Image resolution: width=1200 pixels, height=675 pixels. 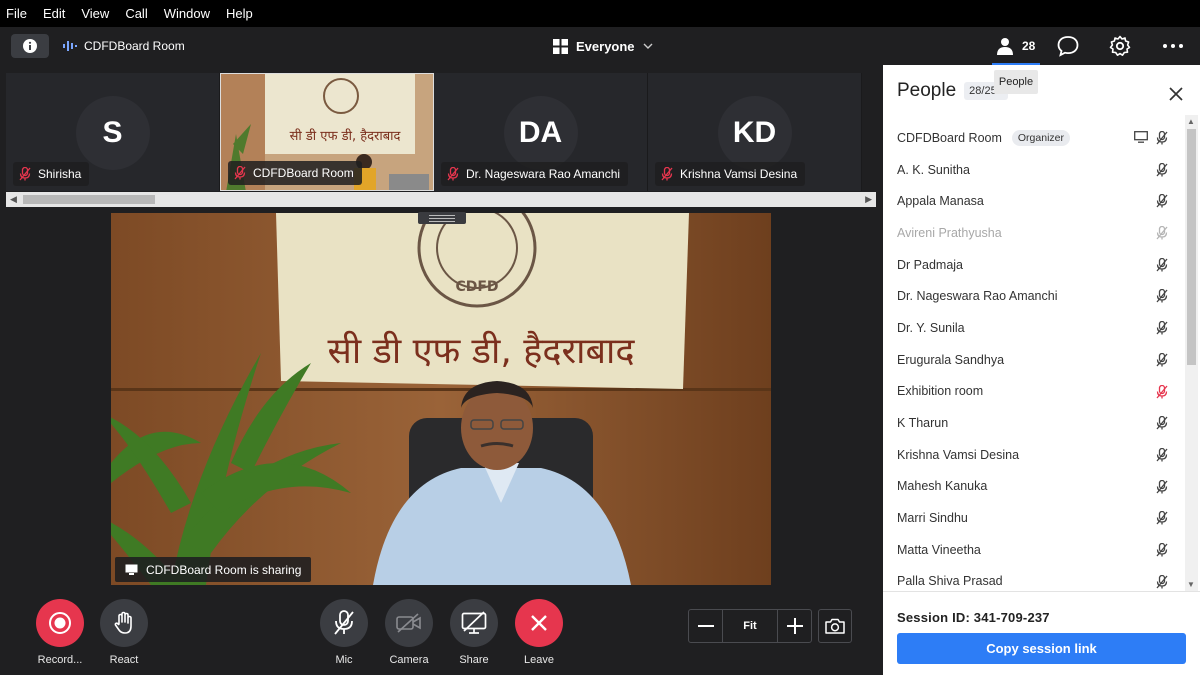 What do you see at coordinates (474, 660) in the screenshot?
I see `share-label: Share` at bounding box center [474, 660].